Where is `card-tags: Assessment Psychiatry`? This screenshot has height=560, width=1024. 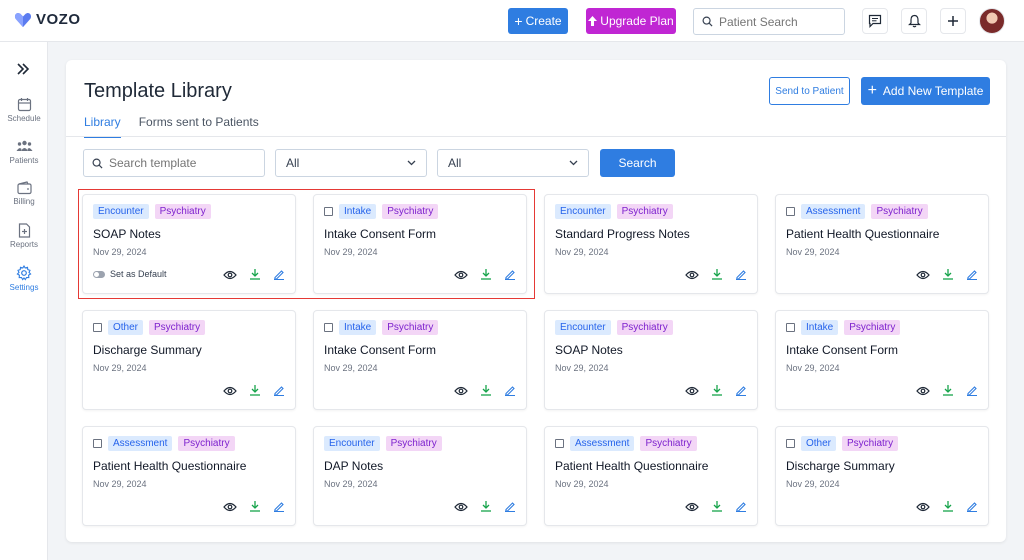
card-tags: Assessment Psychiatry is located at coordinates (626, 443).